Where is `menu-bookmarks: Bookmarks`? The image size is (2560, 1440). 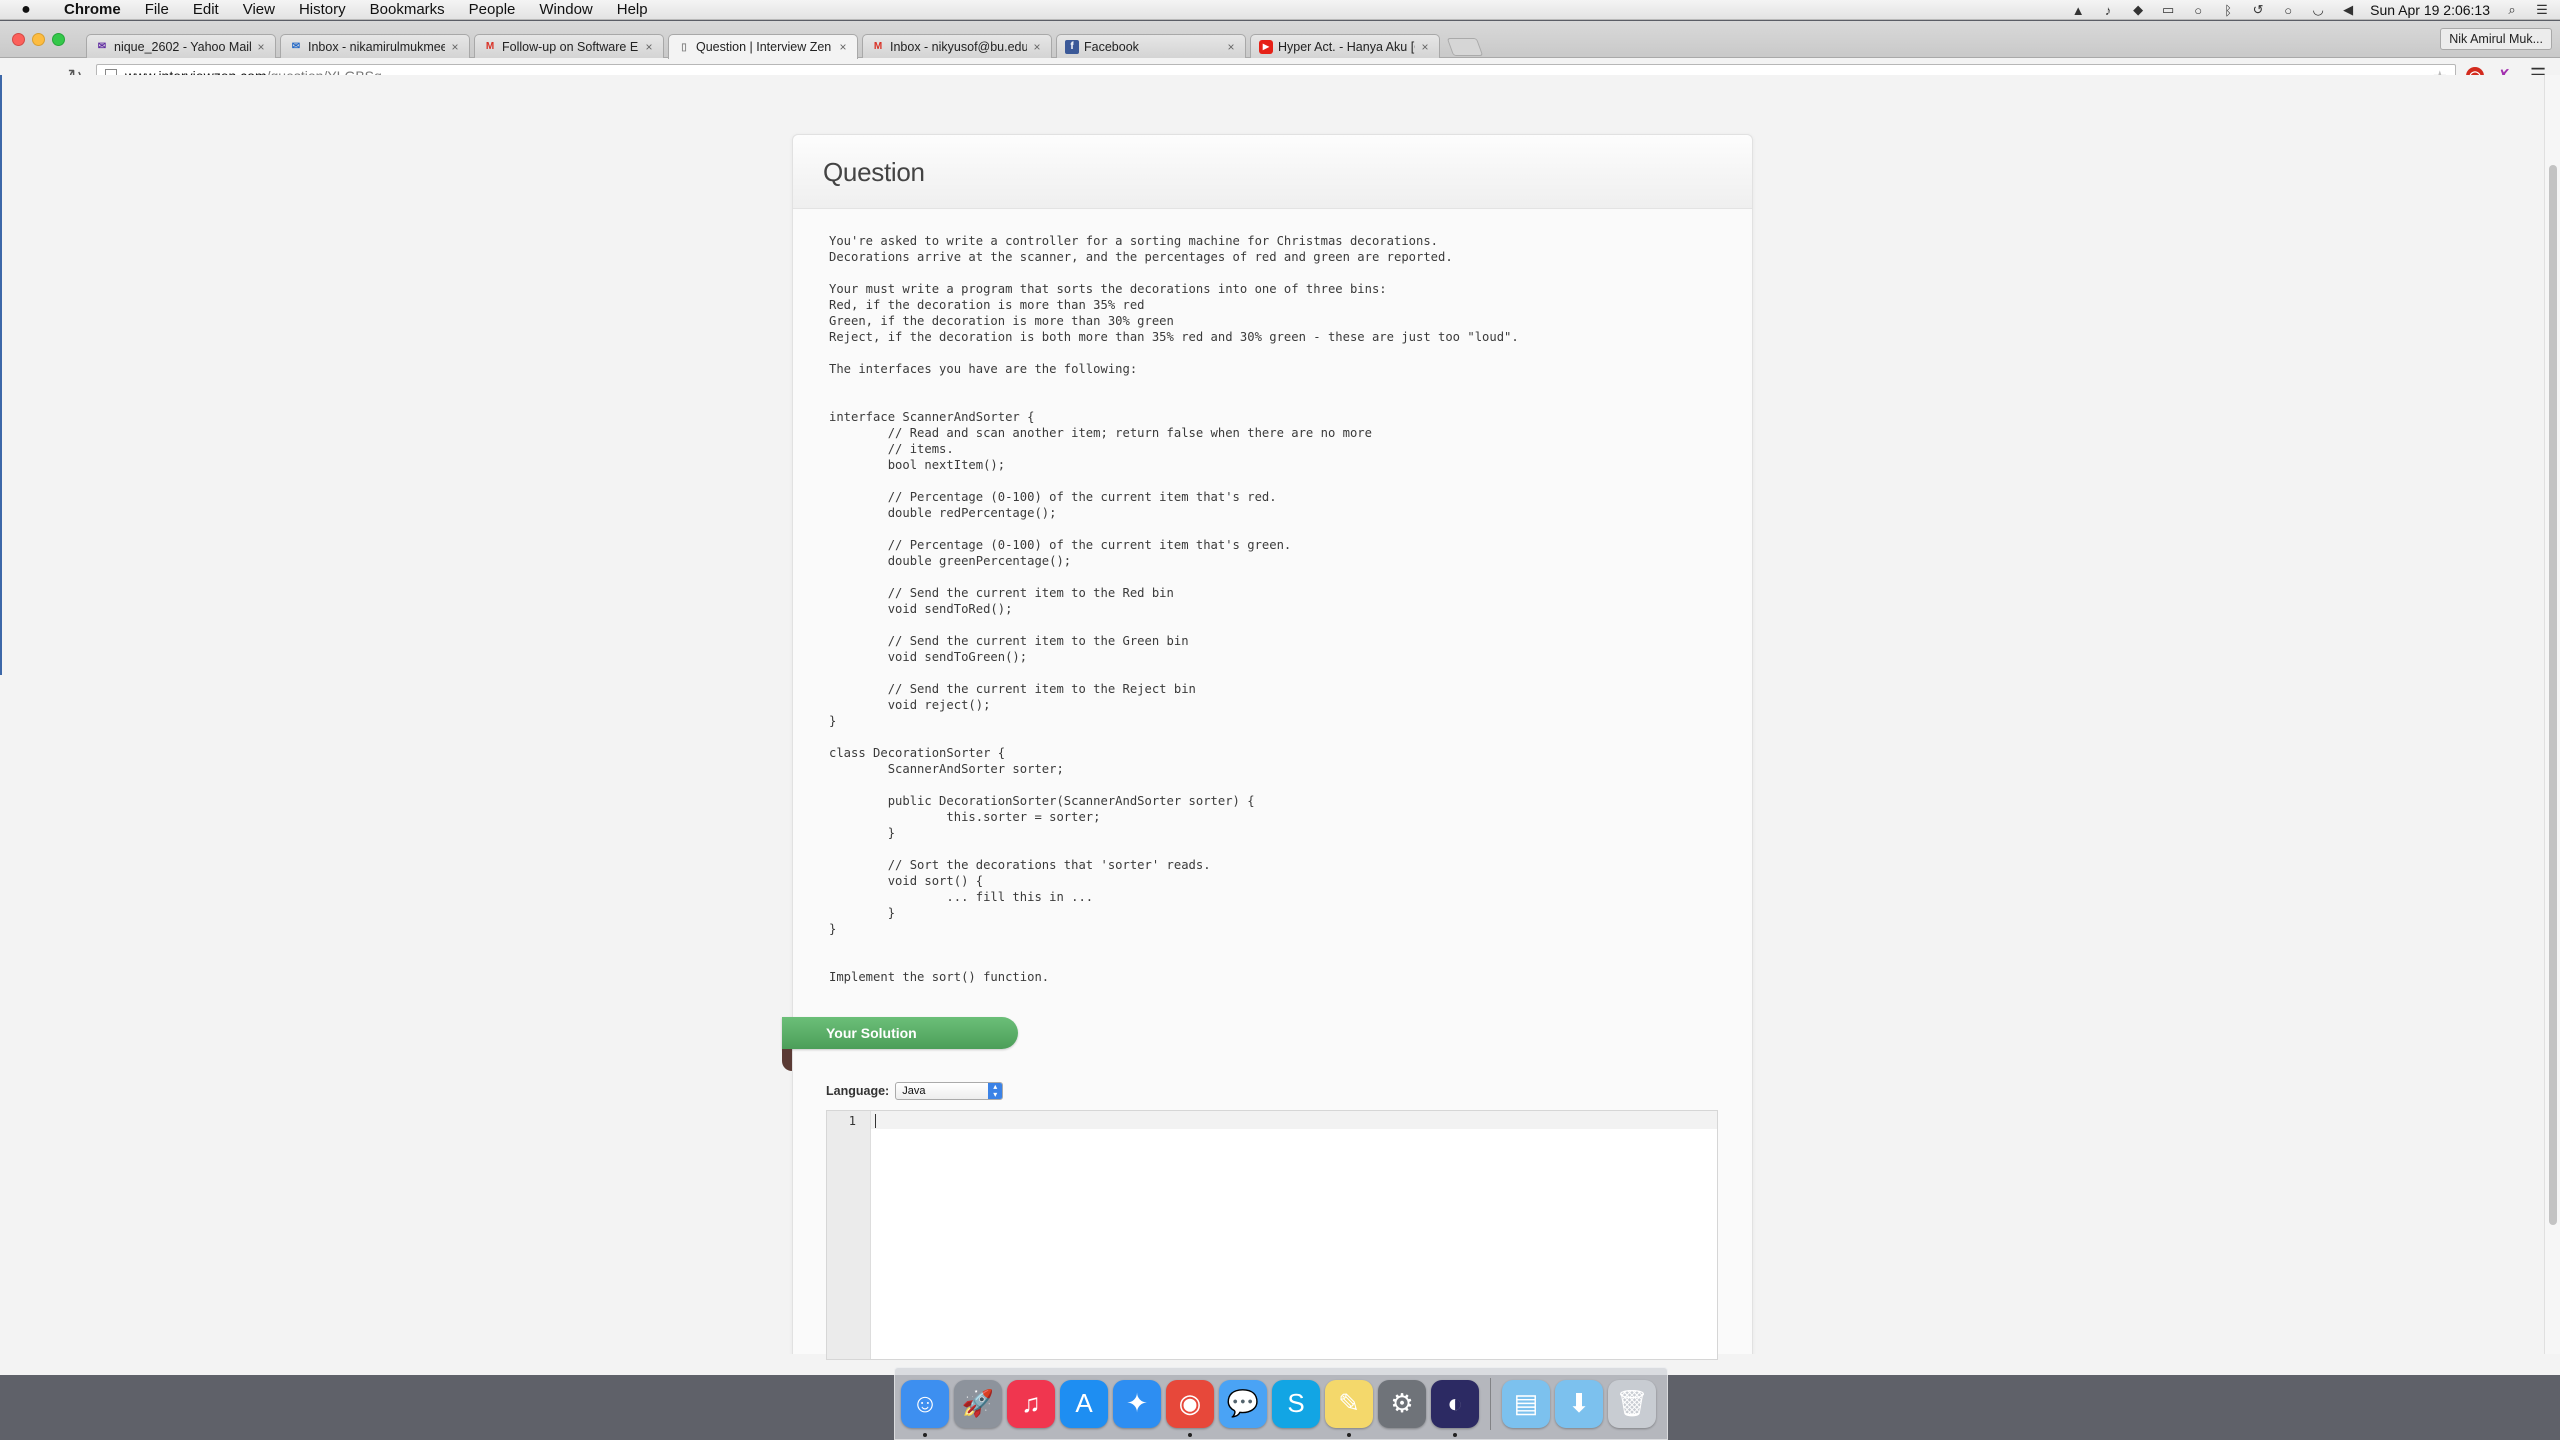 menu-bookmarks: Bookmarks is located at coordinates (407, 10).